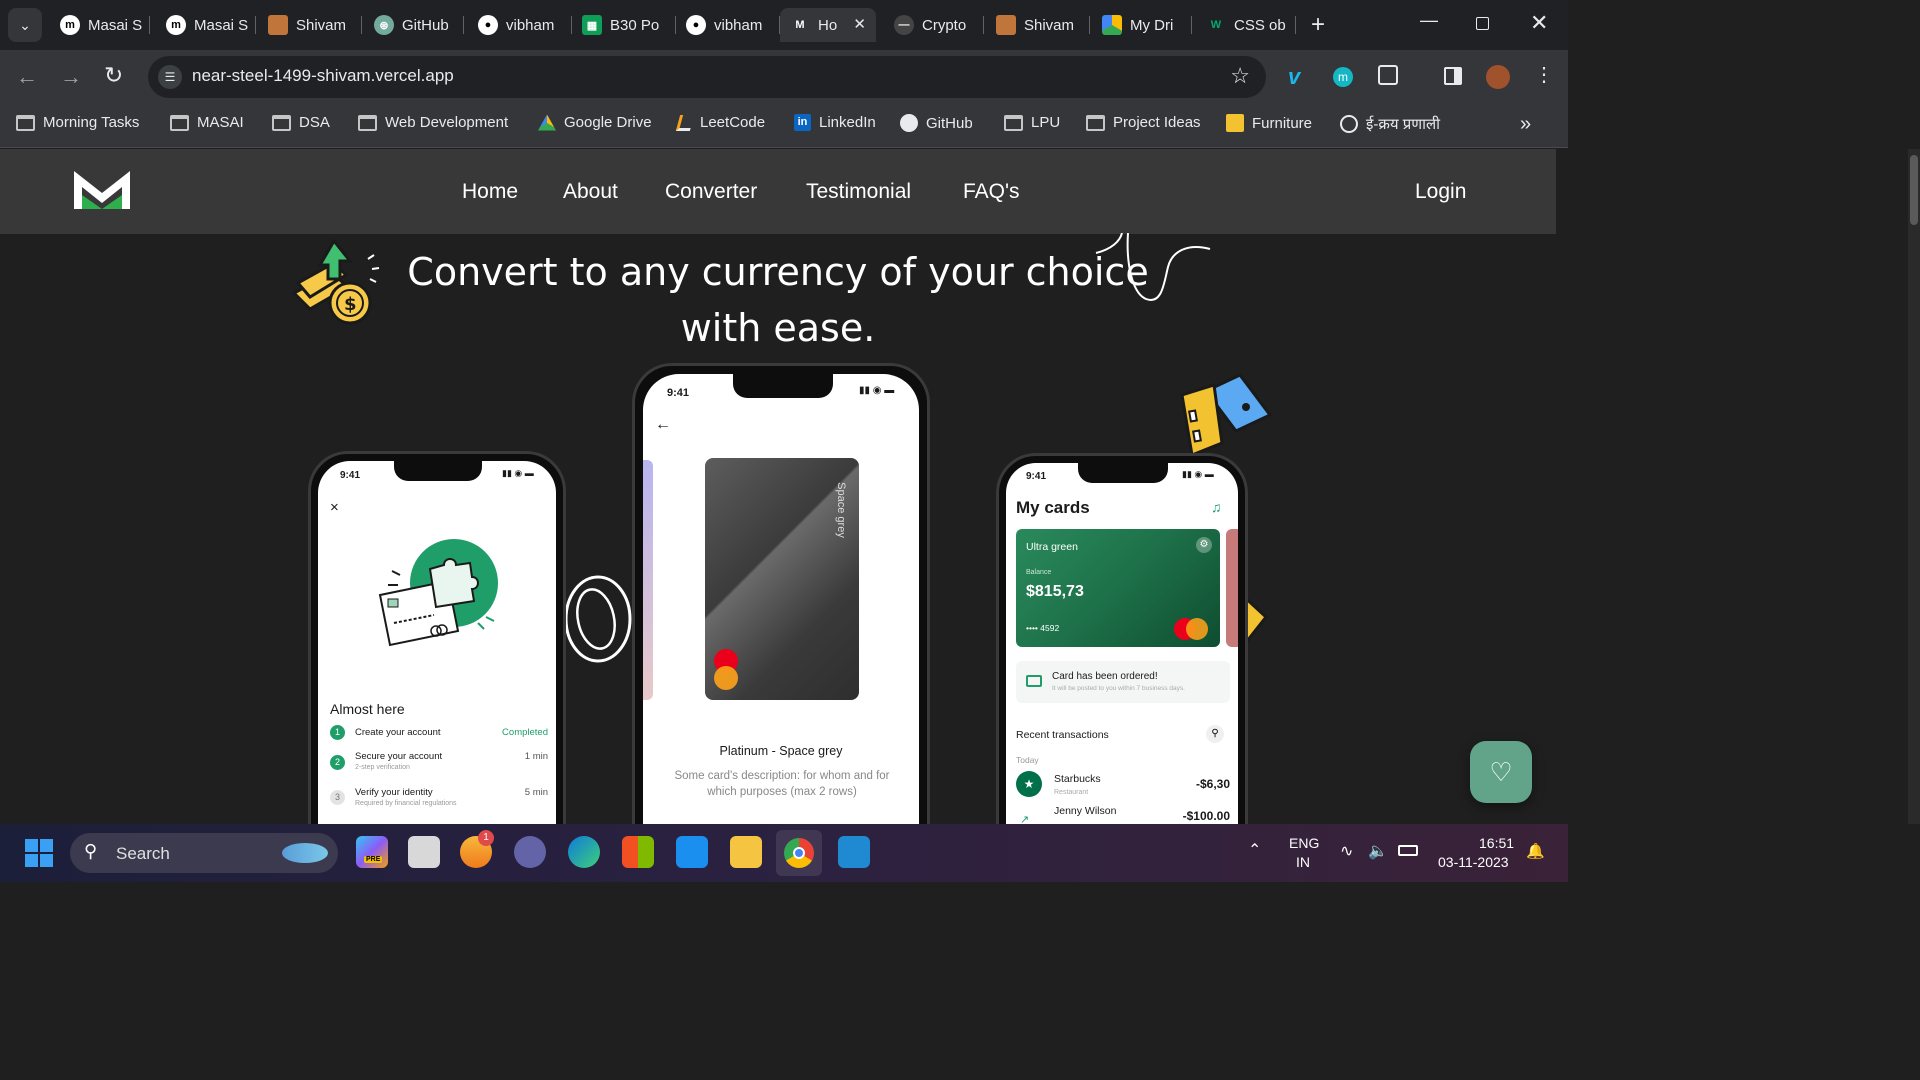 This screenshot has height=1080, width=1920. I want to click on extensions-icon, so click(1388, 75).